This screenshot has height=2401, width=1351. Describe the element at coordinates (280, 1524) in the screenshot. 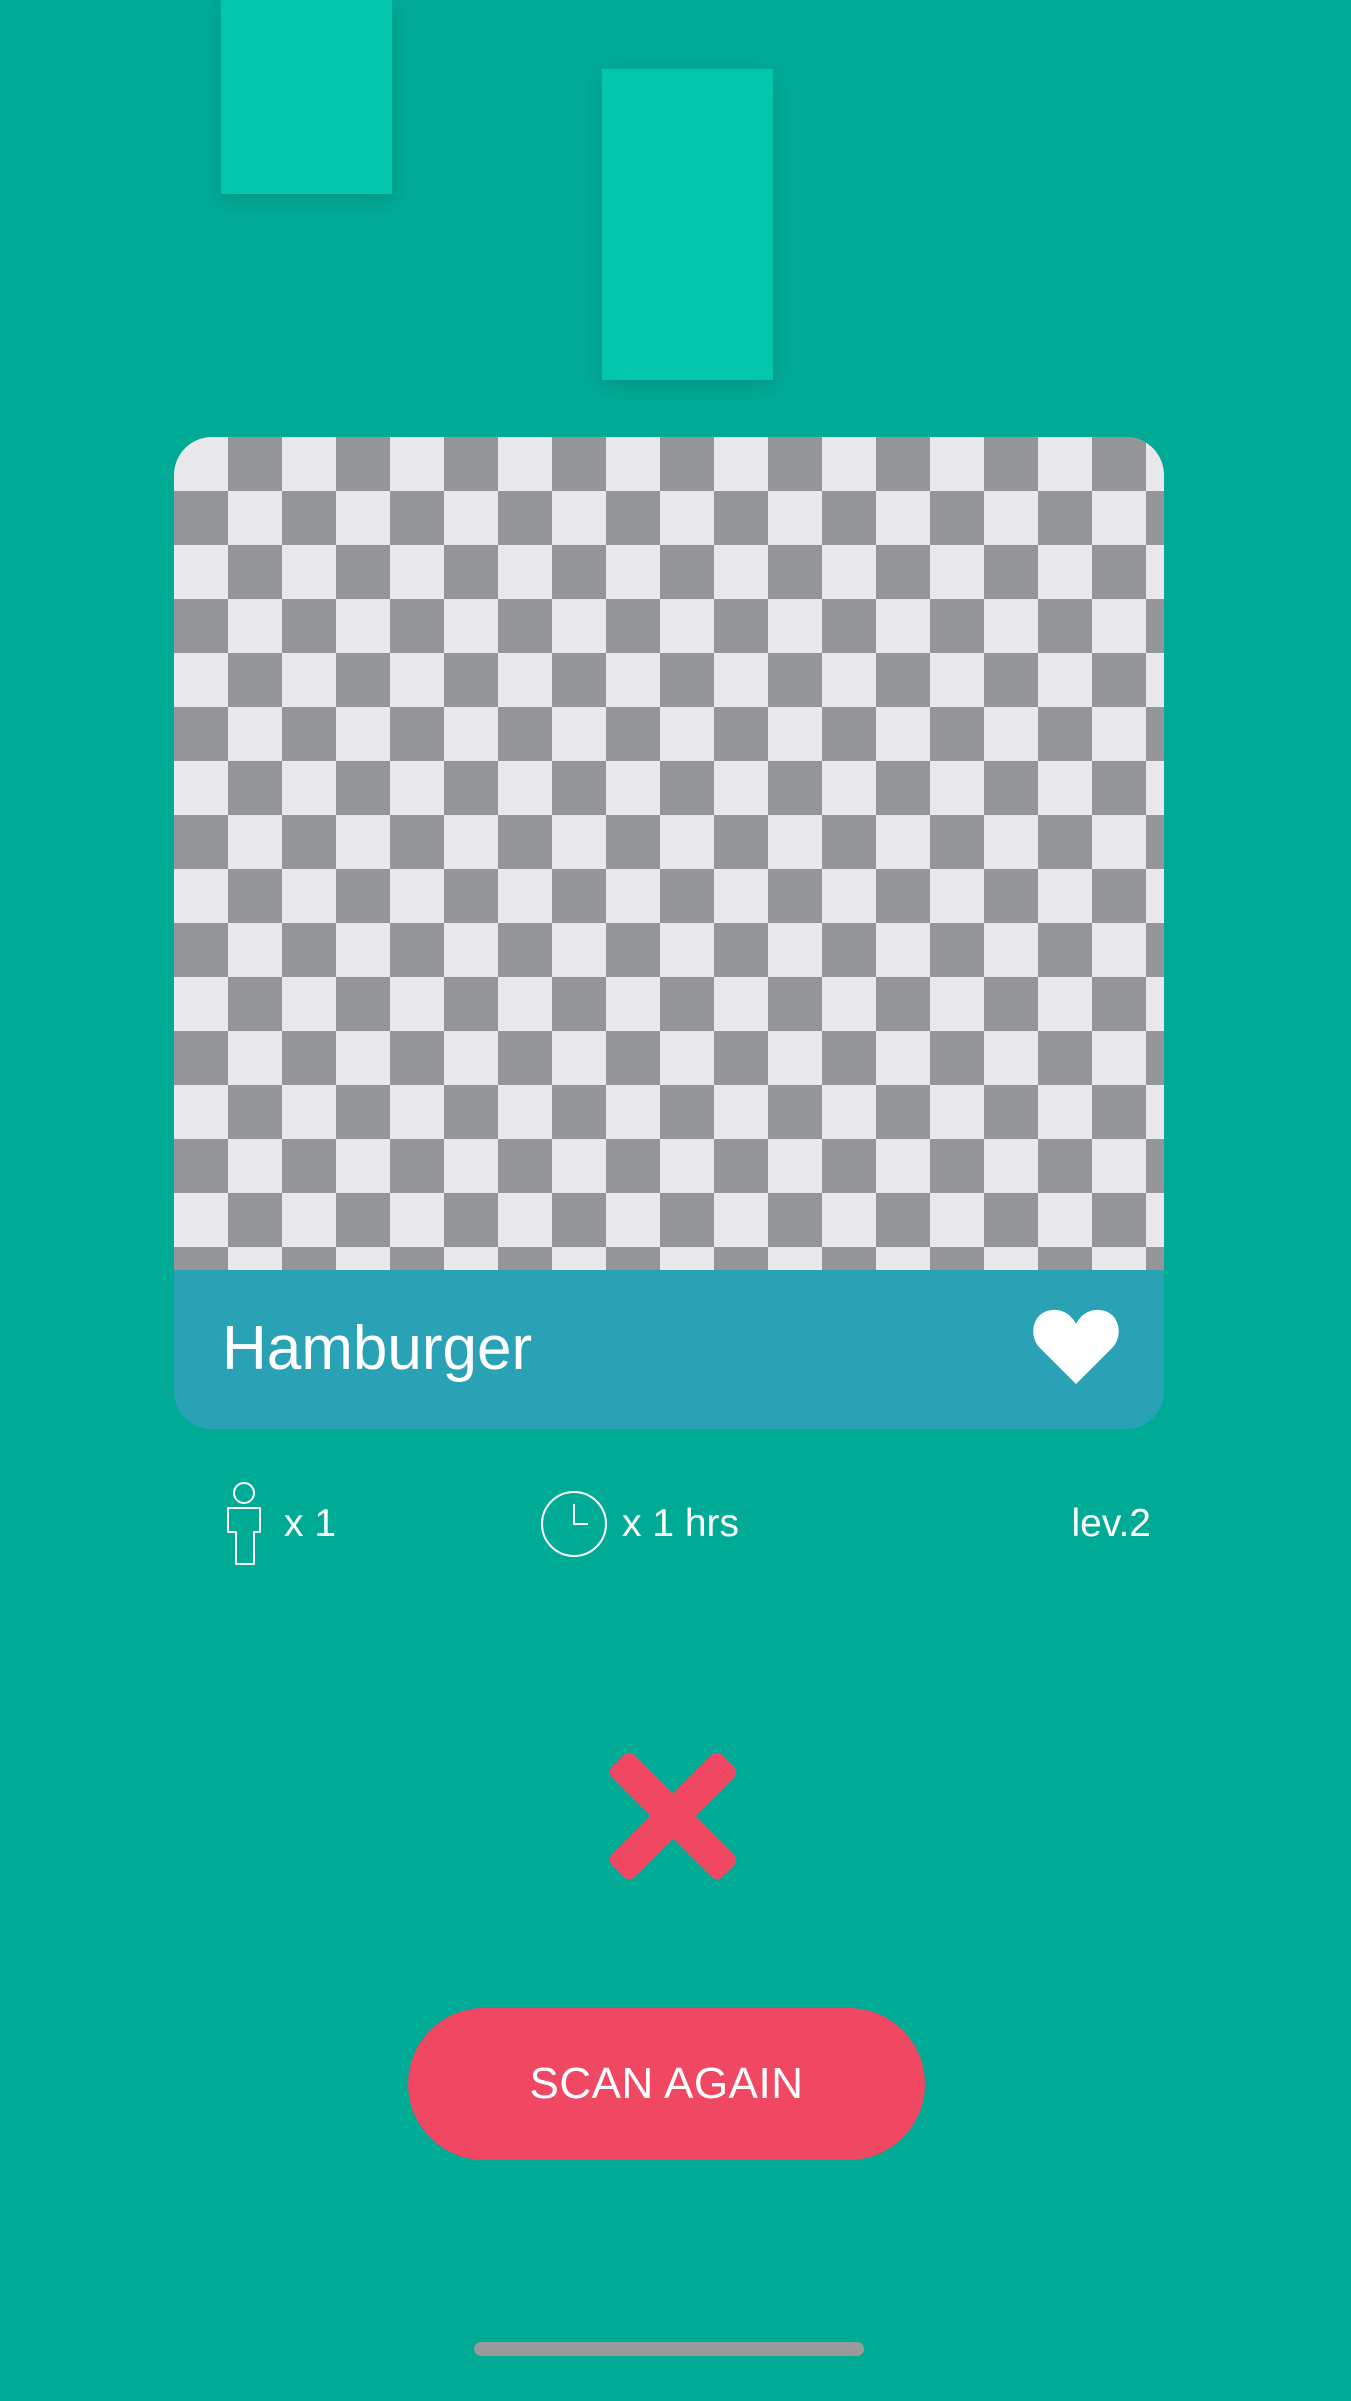

I see `servings-stat: x 1` at that location.